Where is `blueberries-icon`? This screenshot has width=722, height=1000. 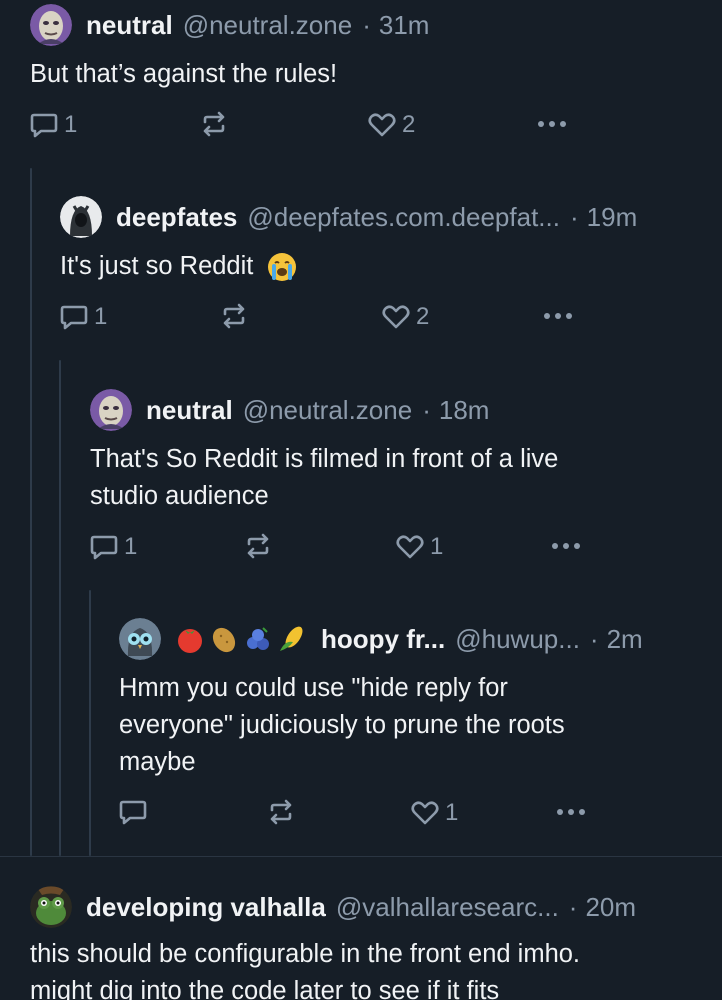 blueberries-icon is located at coordinates (258, 638).